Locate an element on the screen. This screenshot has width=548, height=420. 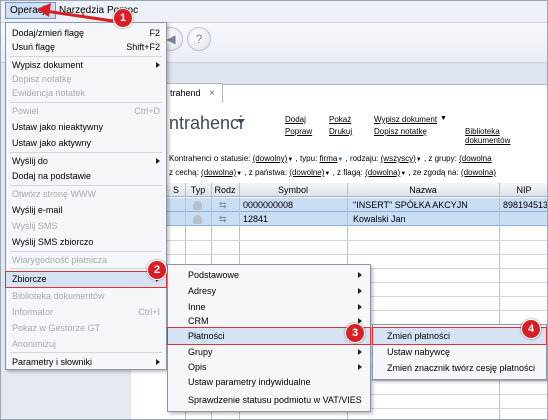
filter-status-value: (dowolny) is located at coordinates (270, 158).